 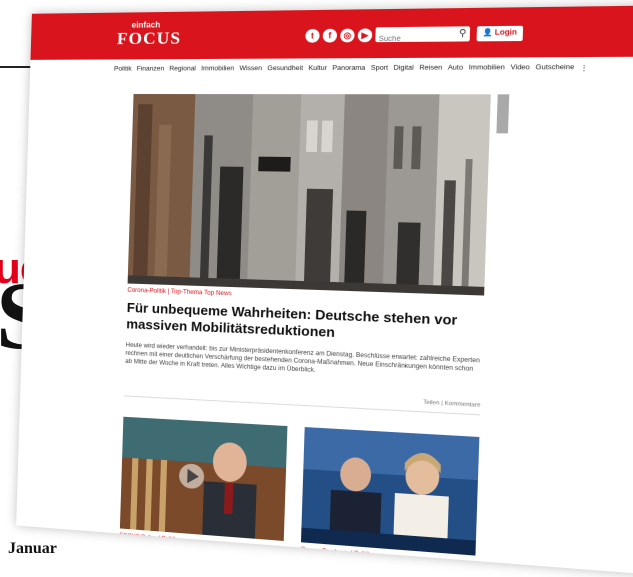 What do you see at coordinates (520, 68) in the screenshot?
I see `nav-item: Video` at bounding box center [520, 68].